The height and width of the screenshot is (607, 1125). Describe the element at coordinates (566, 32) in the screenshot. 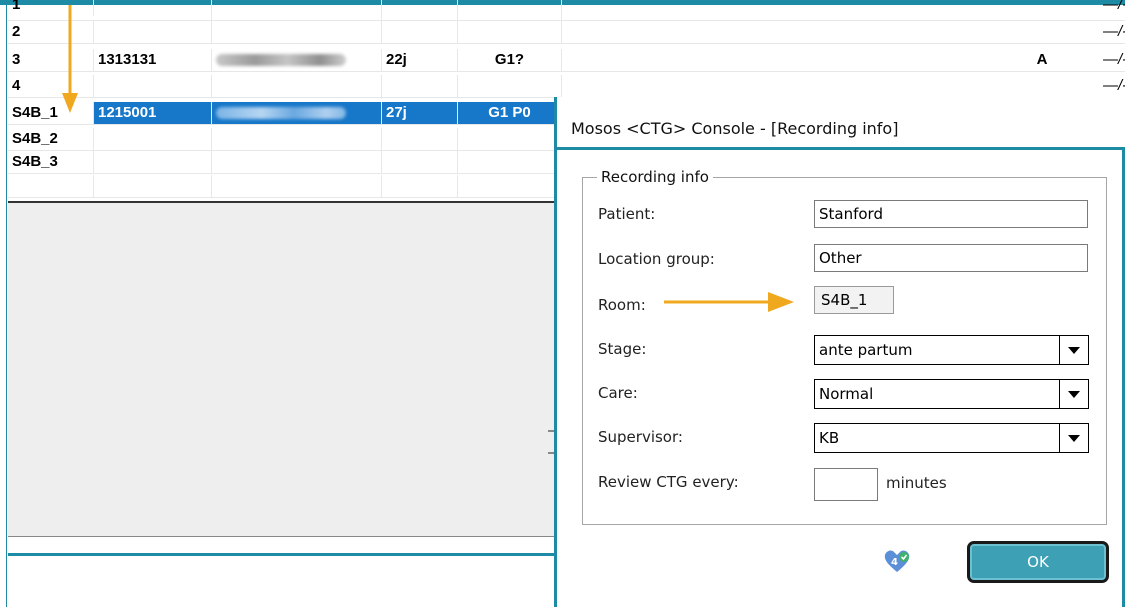

I see `table-row: 2 —/-` at that location.